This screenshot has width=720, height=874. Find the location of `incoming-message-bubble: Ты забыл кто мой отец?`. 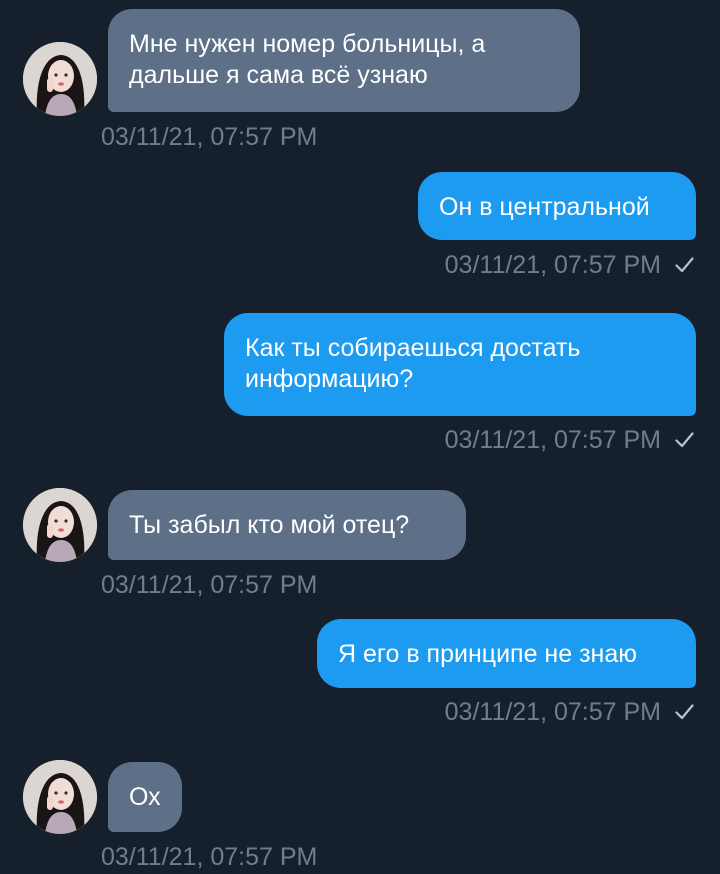

incoming-message-bubble: Ты забыл кто мой отец? is located at coordinates (287, 525).